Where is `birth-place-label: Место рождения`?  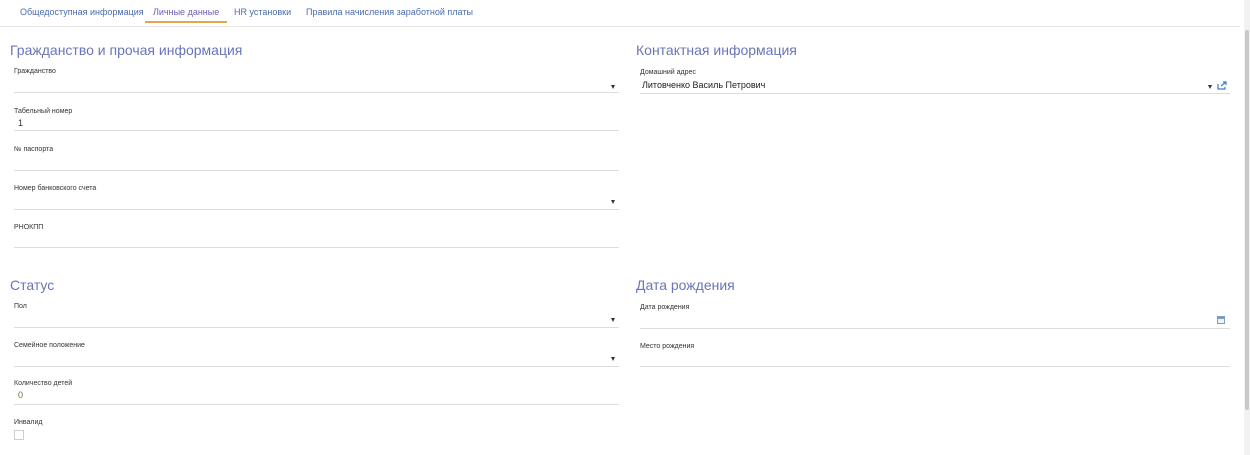
birth-place-label: Место рождения is located at coordinates (667, 346).